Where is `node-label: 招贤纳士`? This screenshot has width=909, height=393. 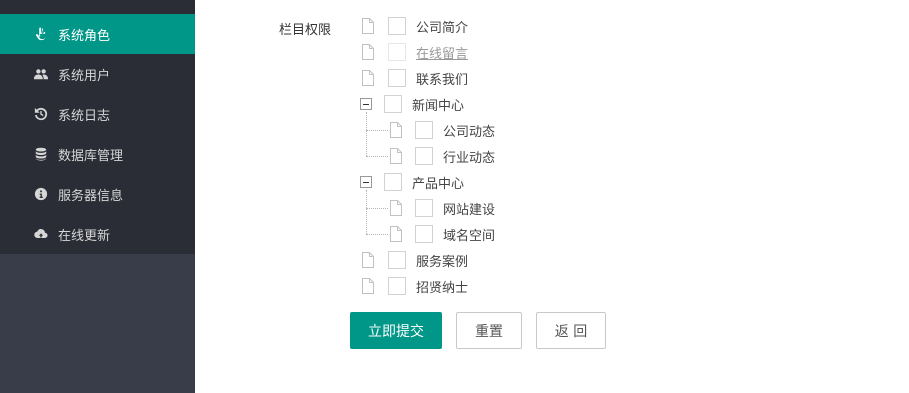
node-label: 招贤纳士 is located at coordinates (442, 288).